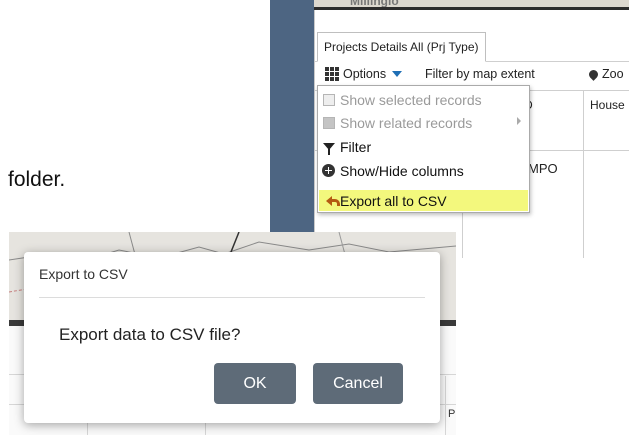  I want to click on ok-button: OK, so click(255, 383).